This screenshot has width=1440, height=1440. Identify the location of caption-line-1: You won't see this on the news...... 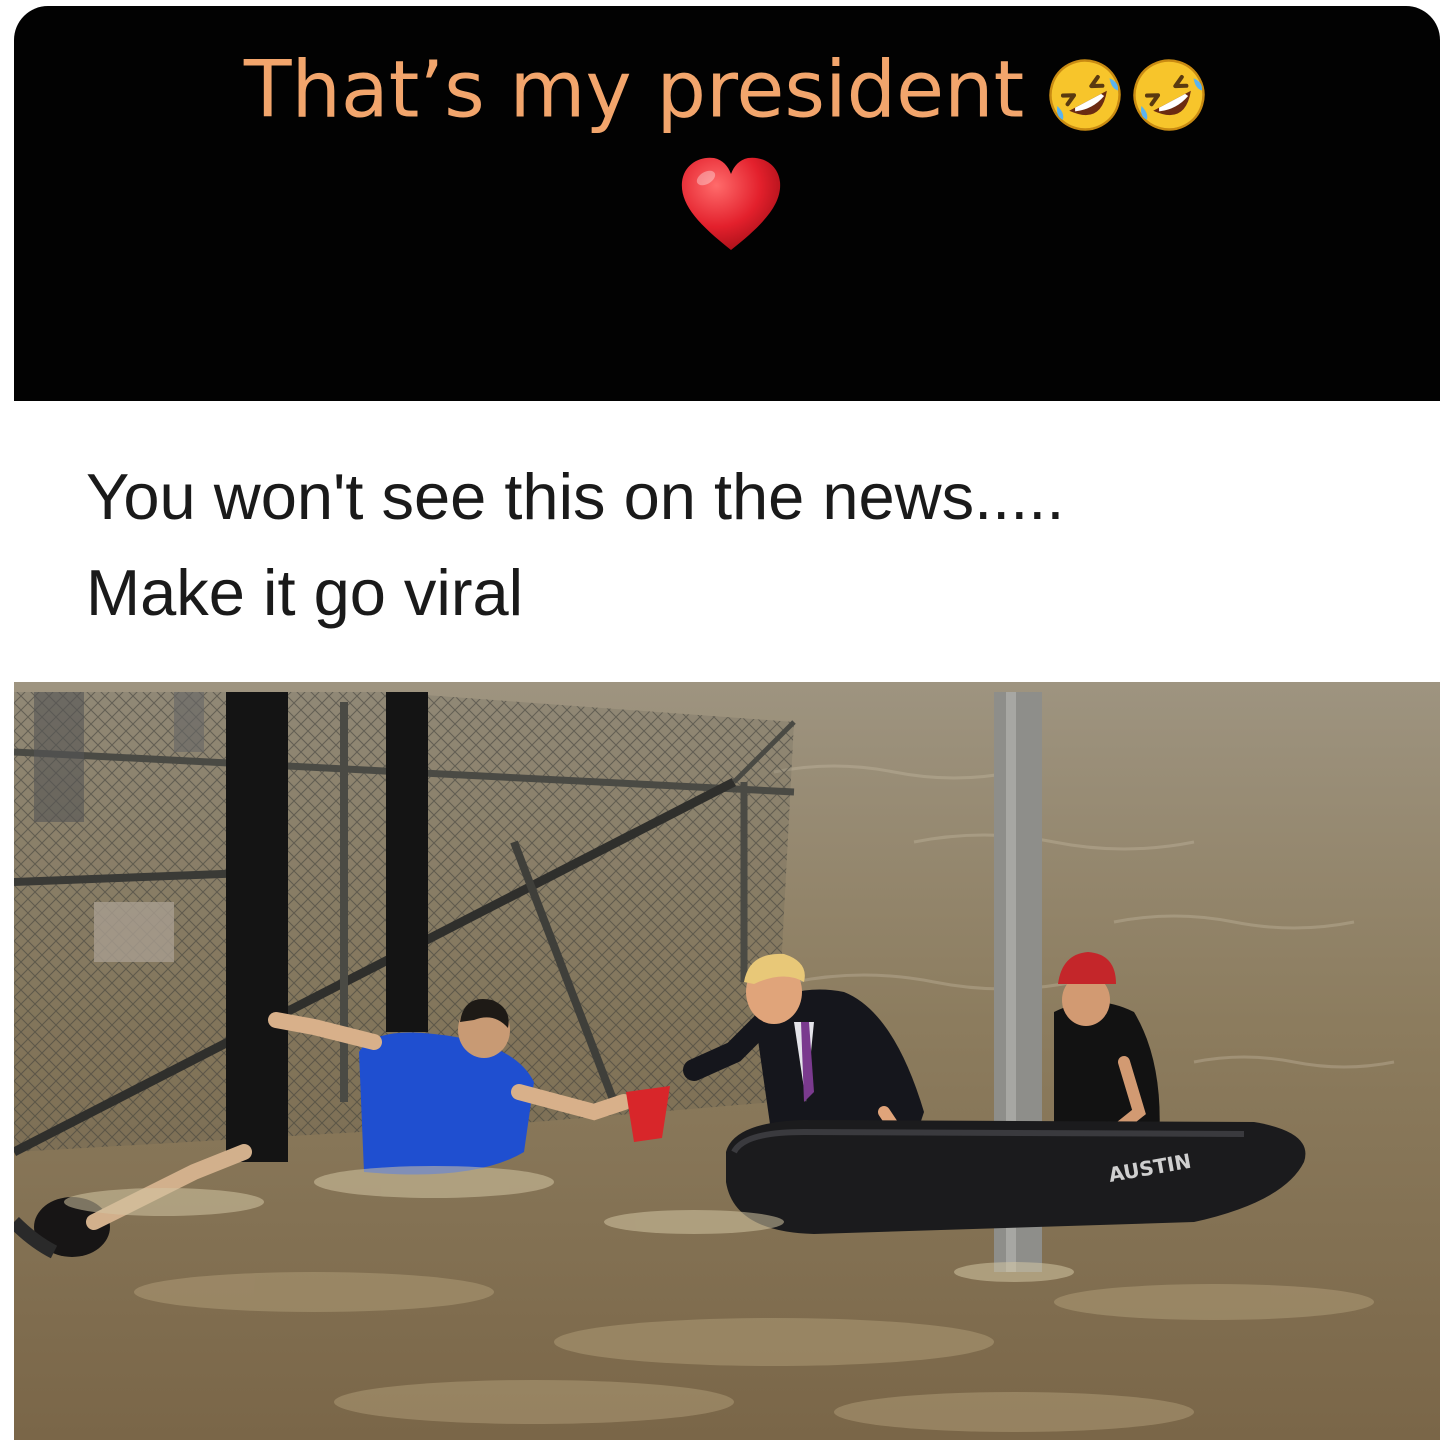
(575, 496).